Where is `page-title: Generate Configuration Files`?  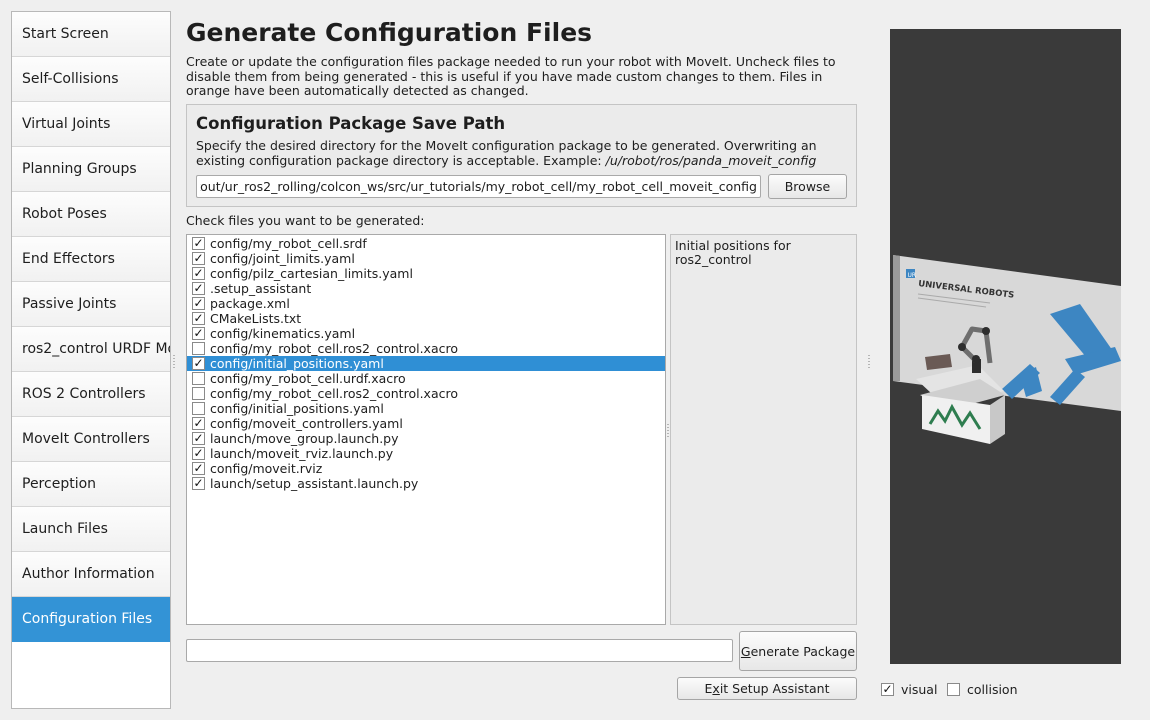 page-title: Generate Configuration Files is located at coordinates (389, 32).